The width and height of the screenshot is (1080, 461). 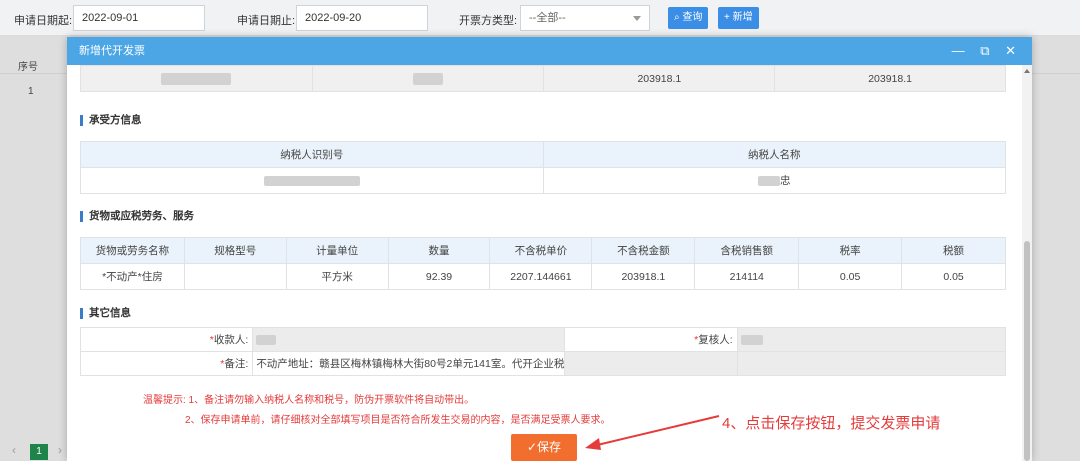 I want to click on start-date-input: 2022-09-01, so click(x=139, y=18).